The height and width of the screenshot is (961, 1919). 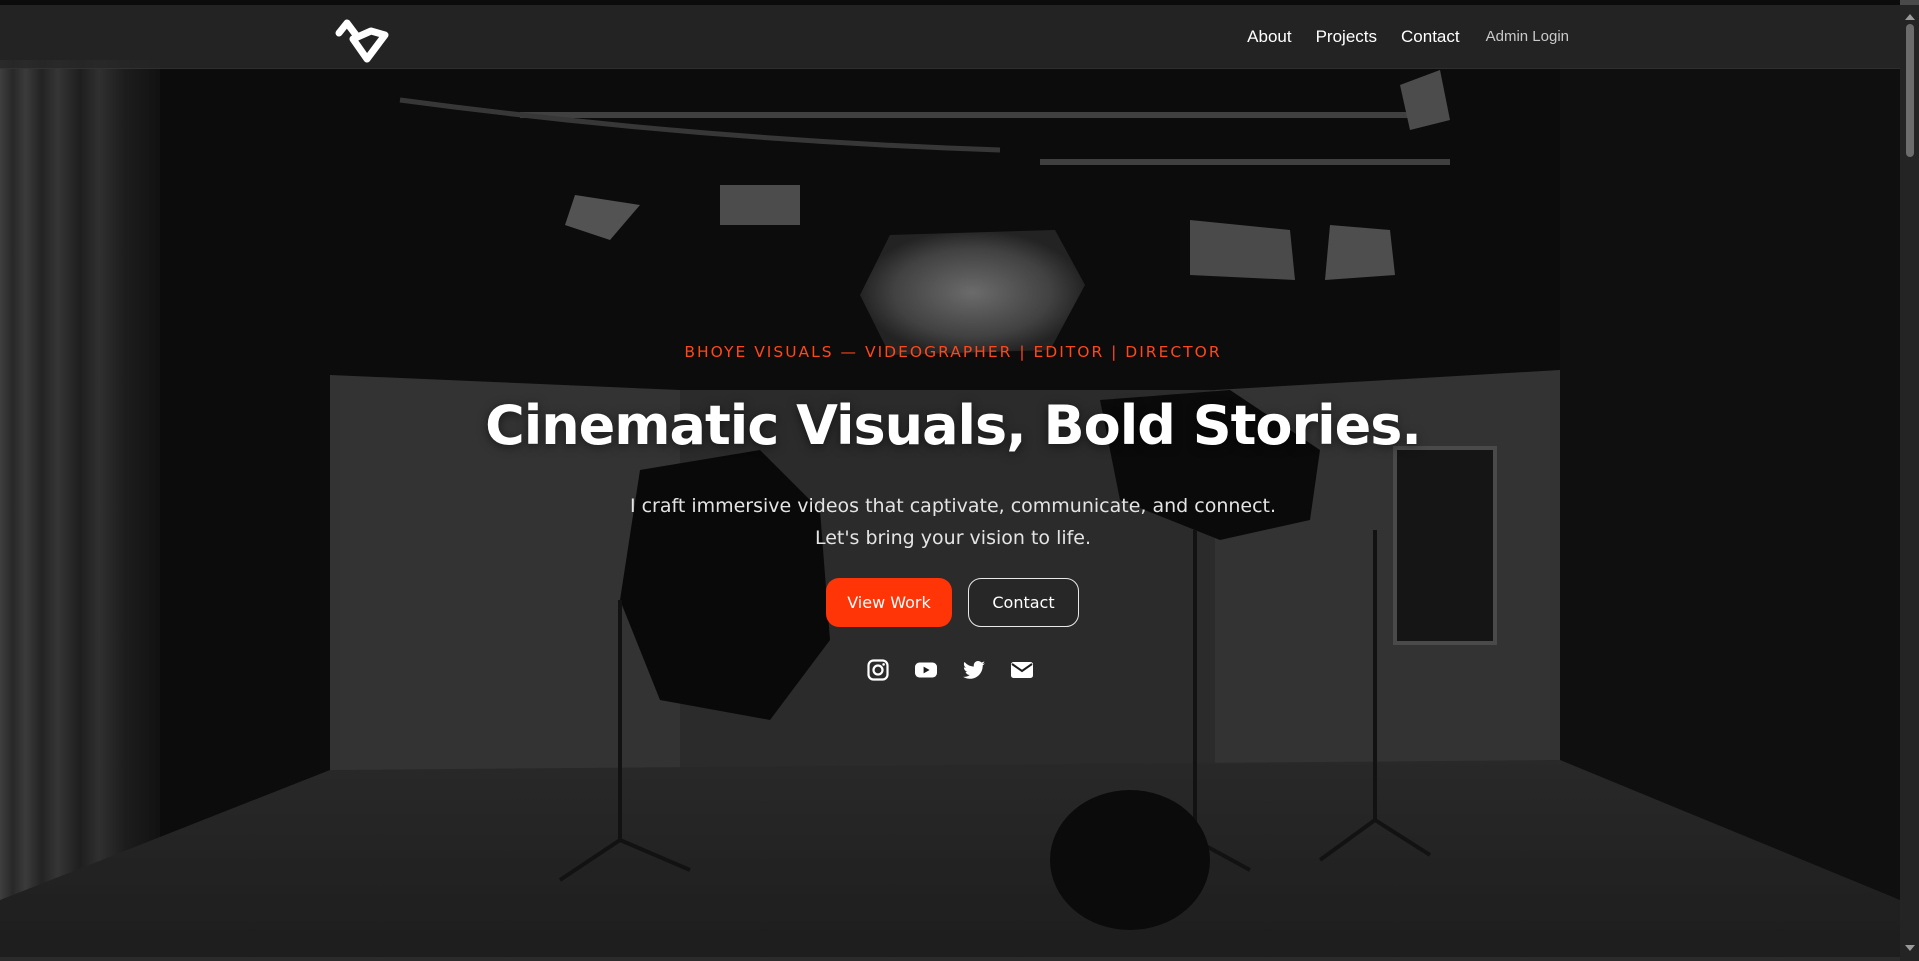 I want to click on contact-button: Contact, so click(x=1023, y=602).